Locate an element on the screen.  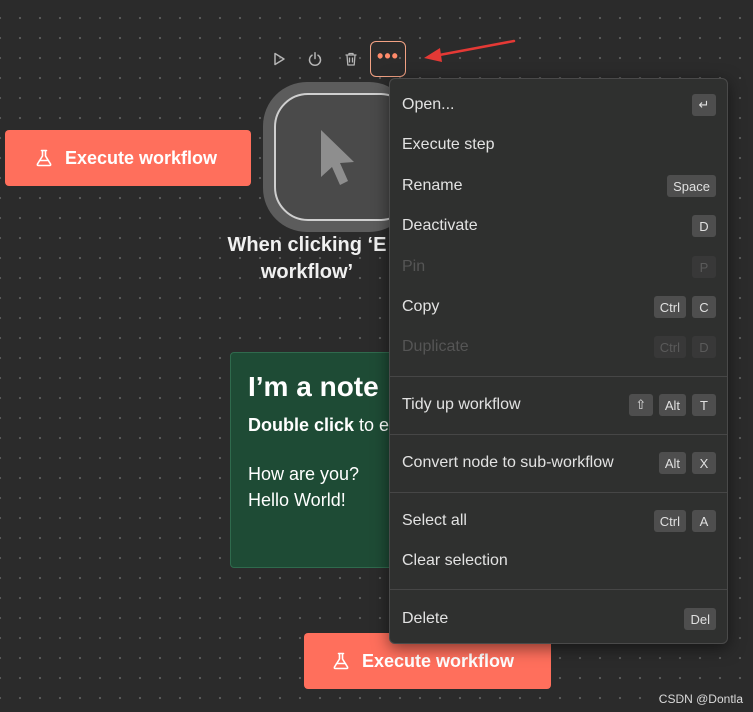
menu-item-tidy-up: Tidy up workflow ⇧ Alt T is located at coordinates (558, 405).